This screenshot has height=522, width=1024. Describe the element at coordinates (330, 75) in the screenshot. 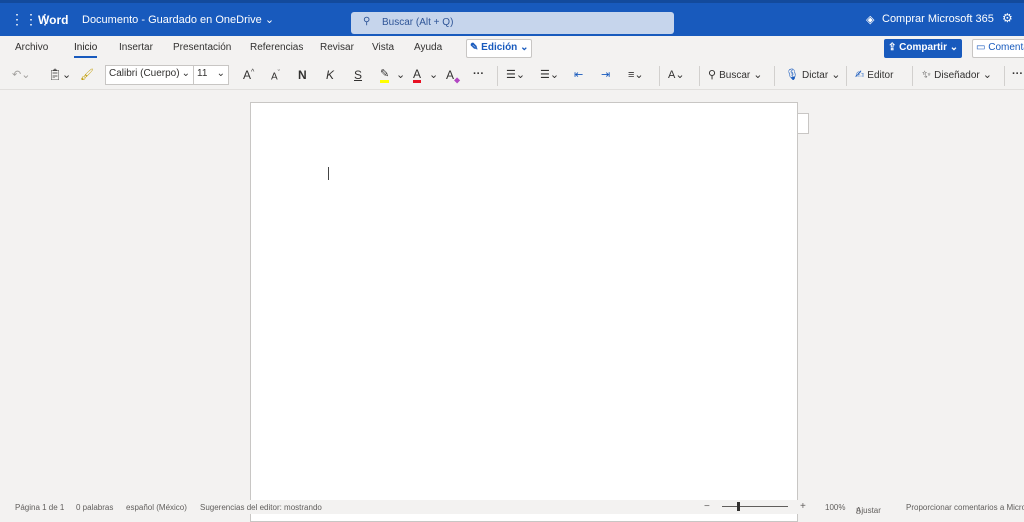

I see `italic-button: K` at that location.